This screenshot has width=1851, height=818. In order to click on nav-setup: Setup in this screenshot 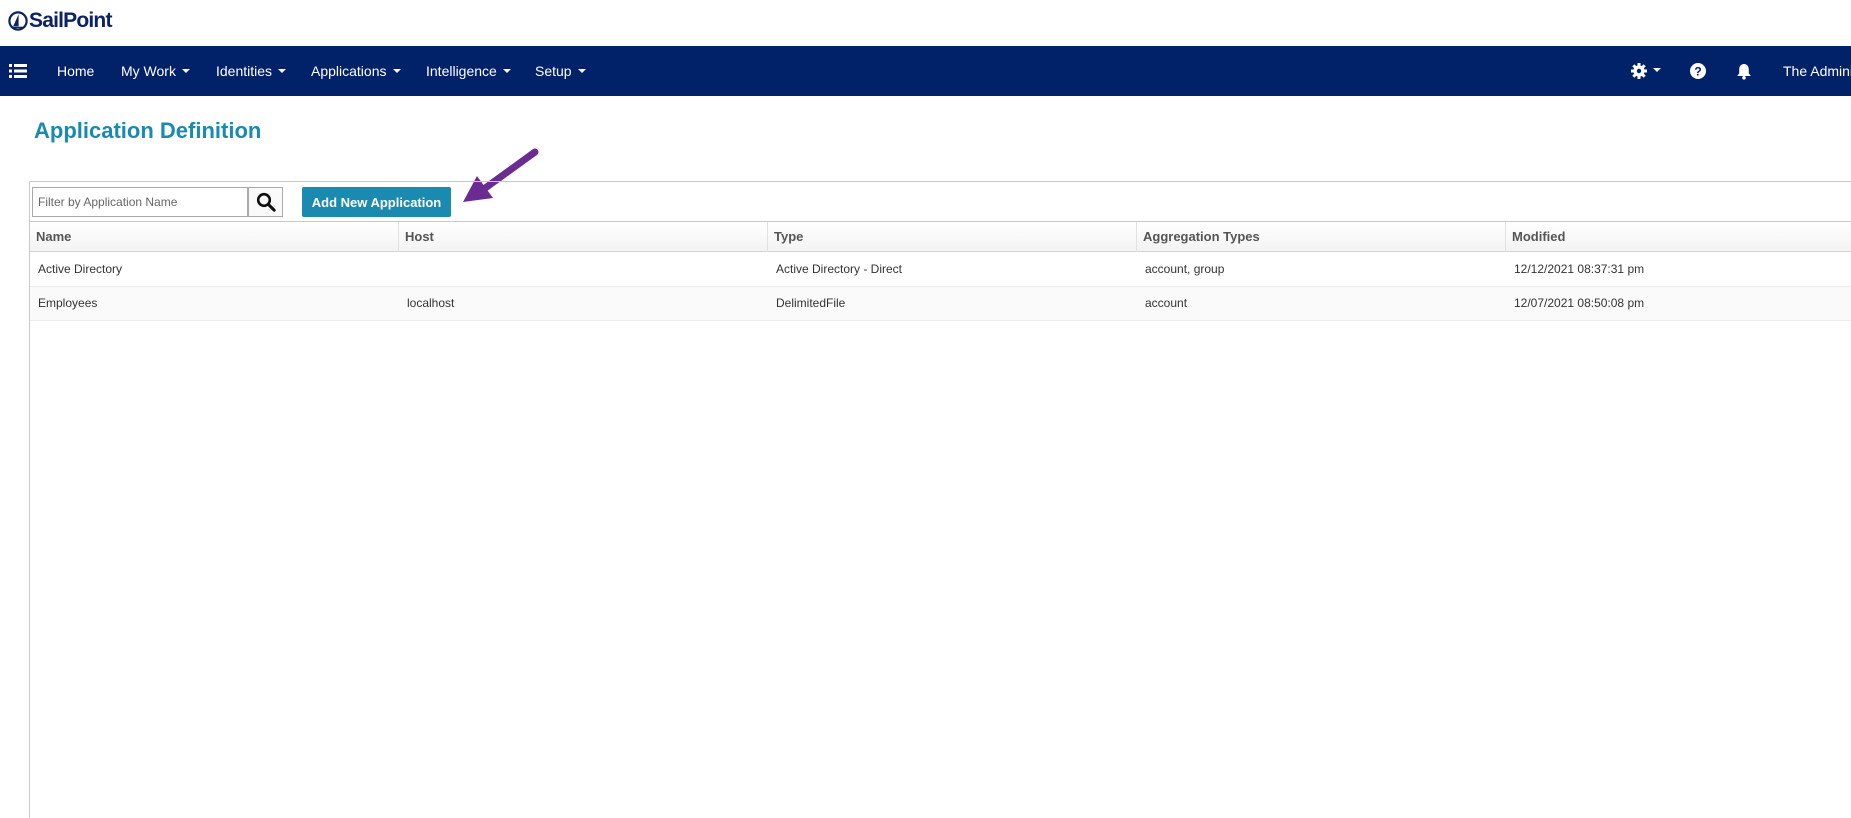, I will do `click(560, 71)`.